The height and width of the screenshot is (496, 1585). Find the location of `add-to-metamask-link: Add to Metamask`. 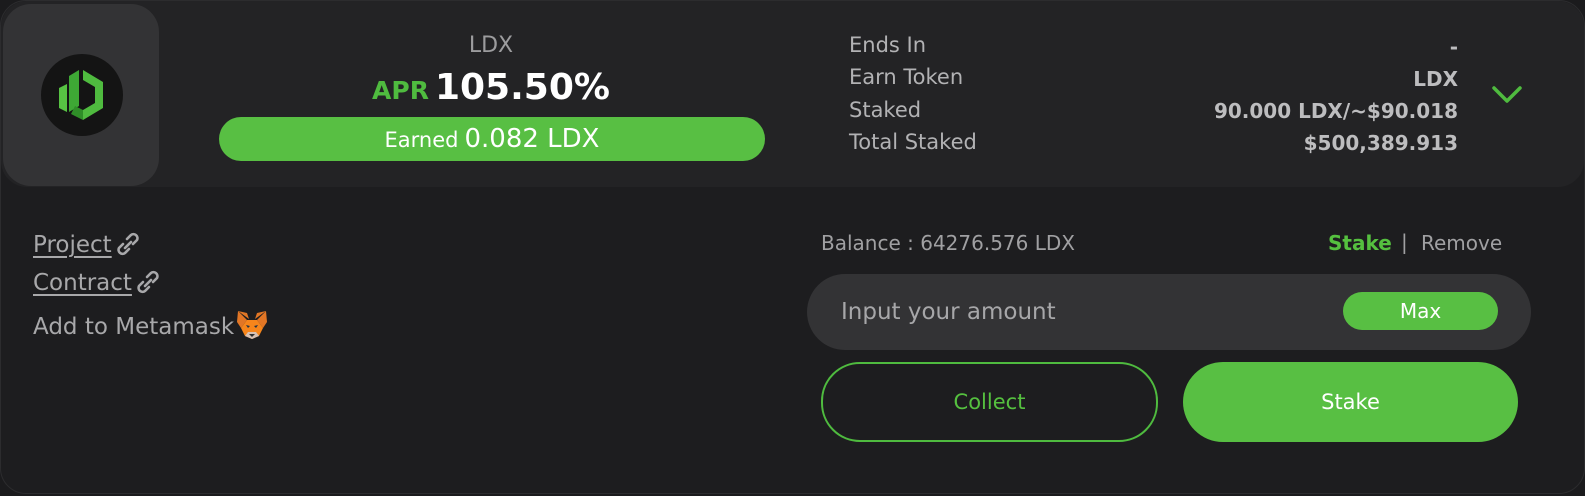

add-to-metamask-link: Add to Metamask is located at coordinates (151, 328).